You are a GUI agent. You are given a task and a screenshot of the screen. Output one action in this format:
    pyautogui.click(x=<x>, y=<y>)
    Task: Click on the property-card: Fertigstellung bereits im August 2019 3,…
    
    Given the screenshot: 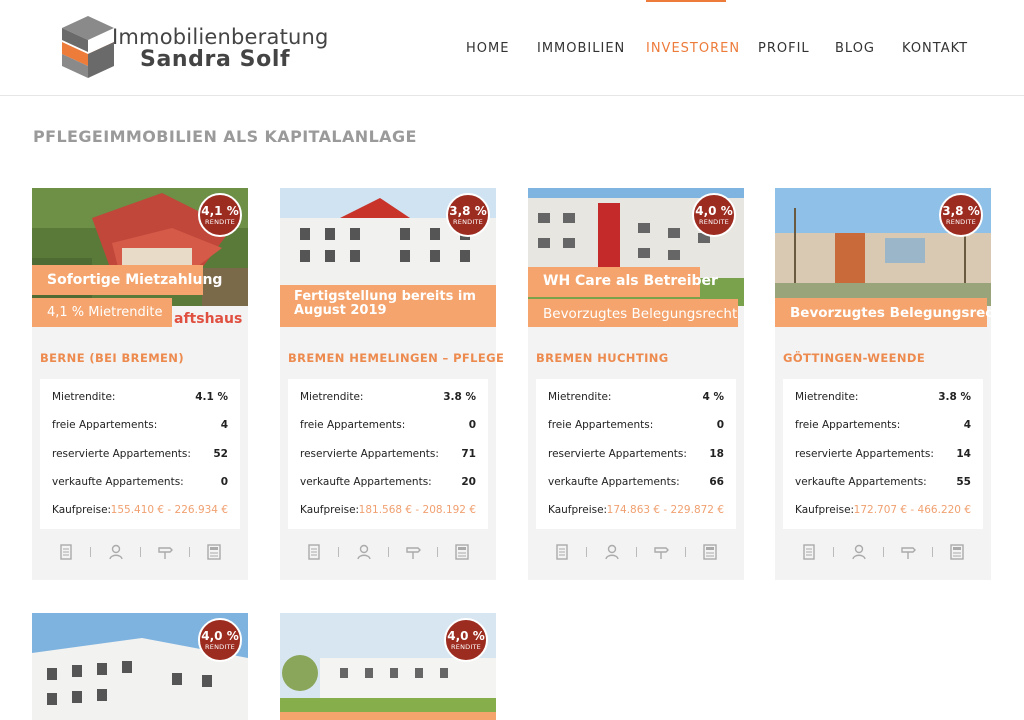 What is the action you would take?
    pyautogui.click(x=392, y=384)
    